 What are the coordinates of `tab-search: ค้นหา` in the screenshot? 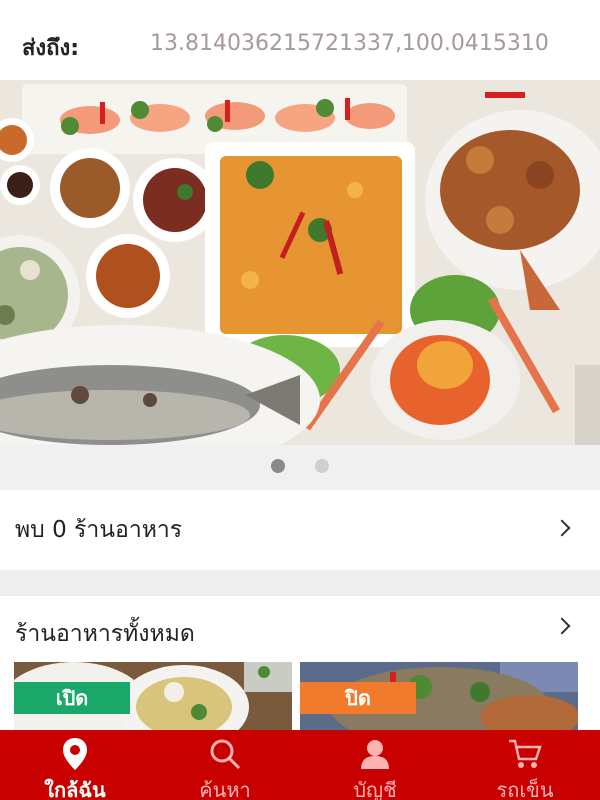 It's located at (225, 765).